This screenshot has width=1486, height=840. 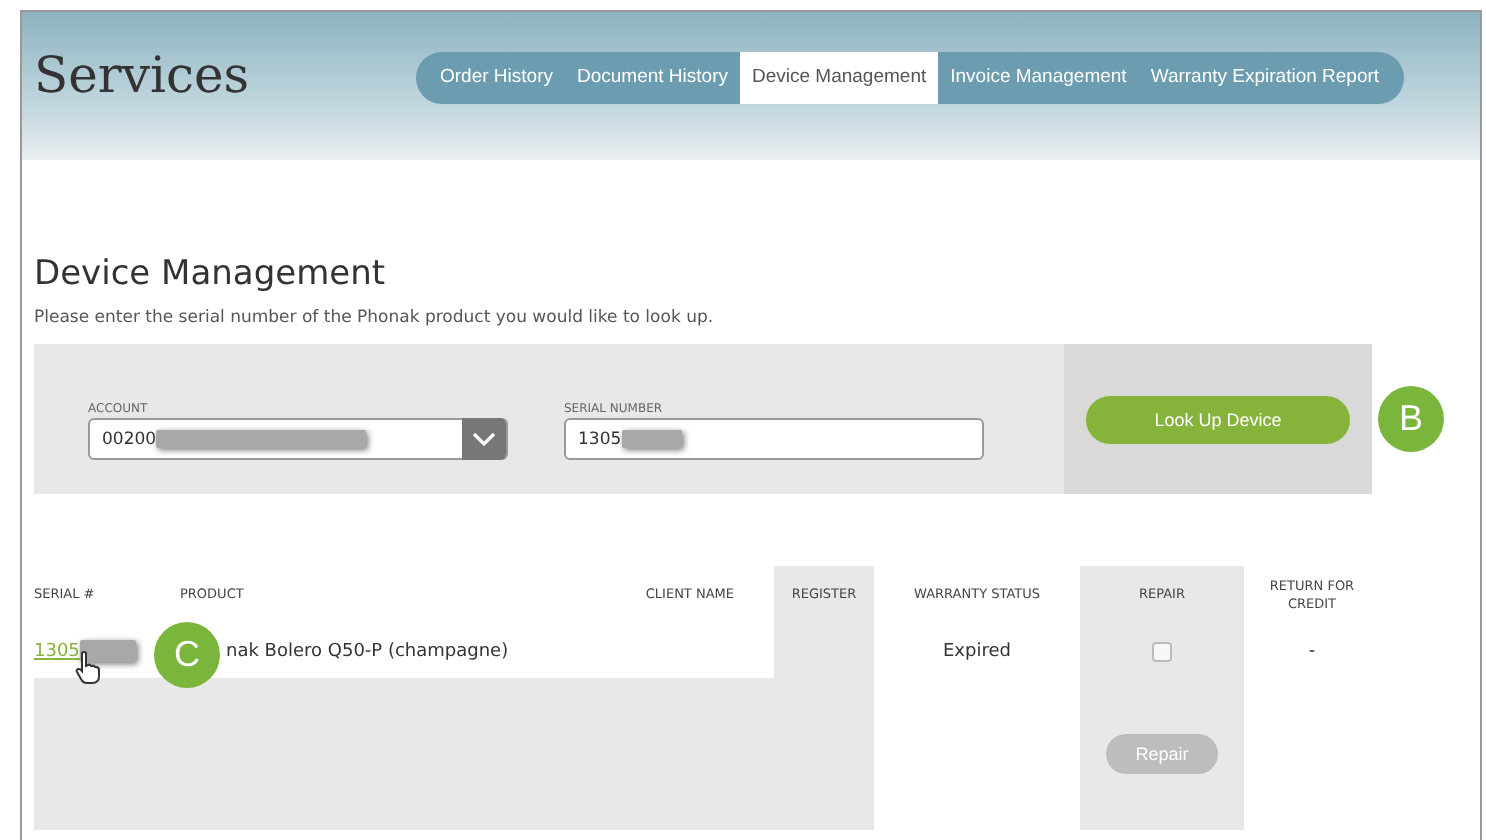 What do you see at coordinates (298, 439) in the screenshot?
I see `account-dropdown: 00200` at bounding box center [298, 439].